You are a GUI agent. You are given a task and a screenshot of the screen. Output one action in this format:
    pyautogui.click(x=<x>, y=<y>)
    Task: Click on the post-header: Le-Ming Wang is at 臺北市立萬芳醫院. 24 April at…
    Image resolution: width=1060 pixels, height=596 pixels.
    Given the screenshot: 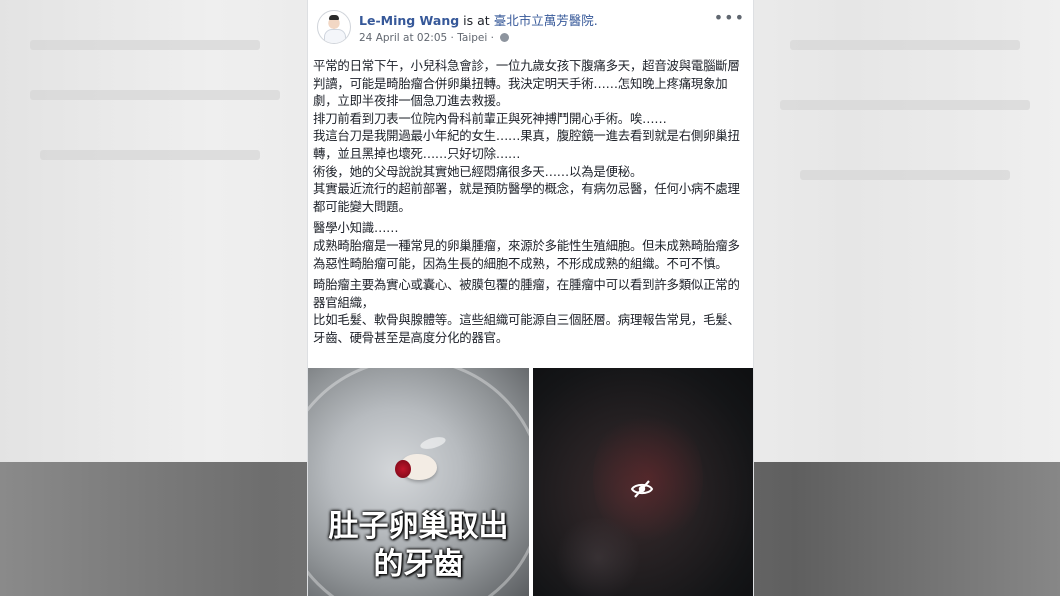 What is the action you would take?
    pyautogui.click(x=530, y=25)
    